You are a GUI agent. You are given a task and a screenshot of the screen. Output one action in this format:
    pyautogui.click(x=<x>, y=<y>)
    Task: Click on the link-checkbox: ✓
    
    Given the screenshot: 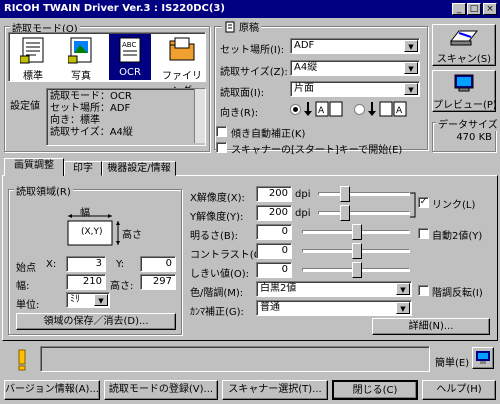 What is the action you would take?
    pyautogui.click(x=423, y=202)
    